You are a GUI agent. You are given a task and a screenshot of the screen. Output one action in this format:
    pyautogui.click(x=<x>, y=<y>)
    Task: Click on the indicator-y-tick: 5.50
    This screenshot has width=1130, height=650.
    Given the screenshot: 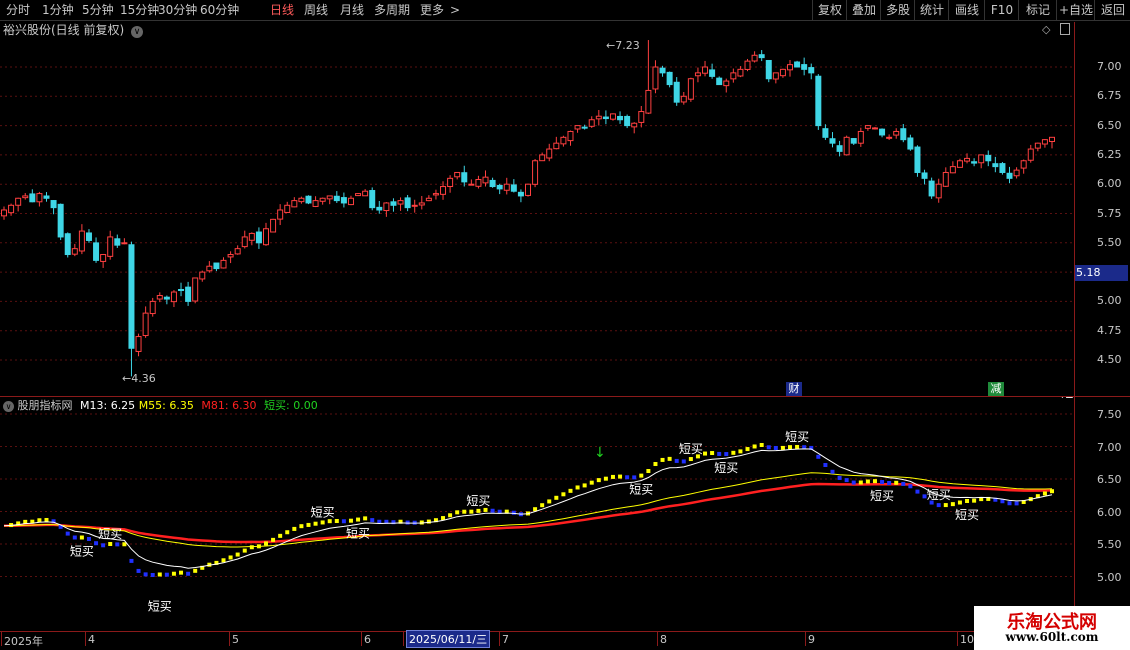 What is the action you would take?
    pyautogui.click(x=1109, y=544)
    